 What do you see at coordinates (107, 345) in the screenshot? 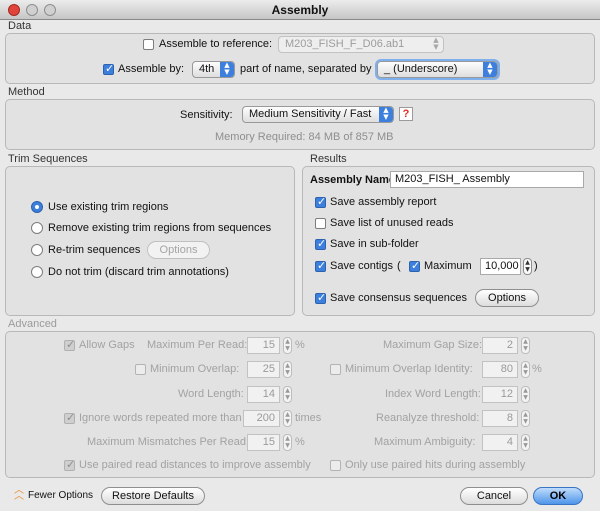
I see `allow-gaps-label: Allow Gaps` at bounding box center [107, 345].